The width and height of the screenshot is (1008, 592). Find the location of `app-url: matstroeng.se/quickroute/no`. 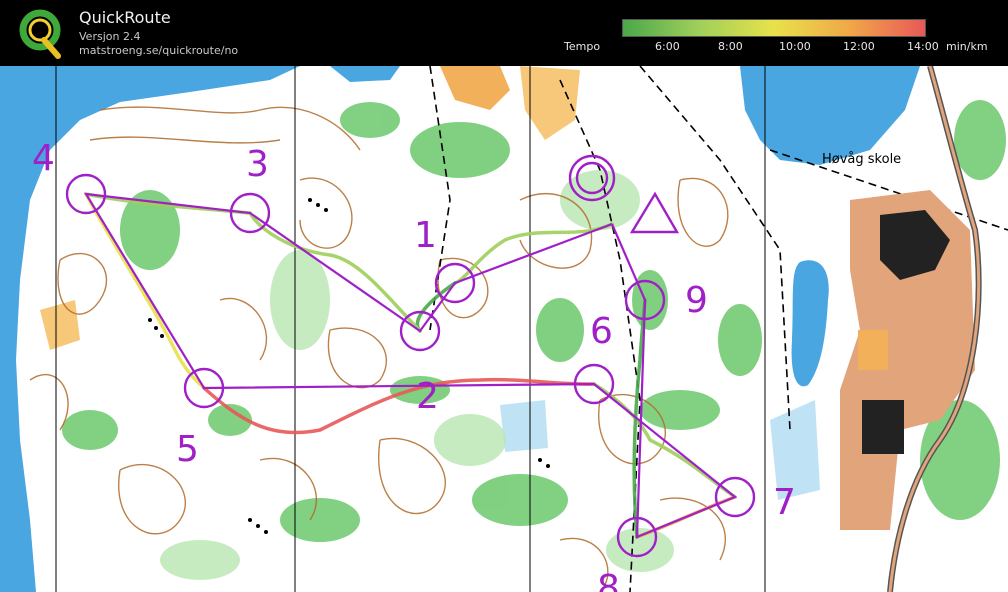

app-url: matstroeng.se/quickroute/no is located at coordinates (158, 50).